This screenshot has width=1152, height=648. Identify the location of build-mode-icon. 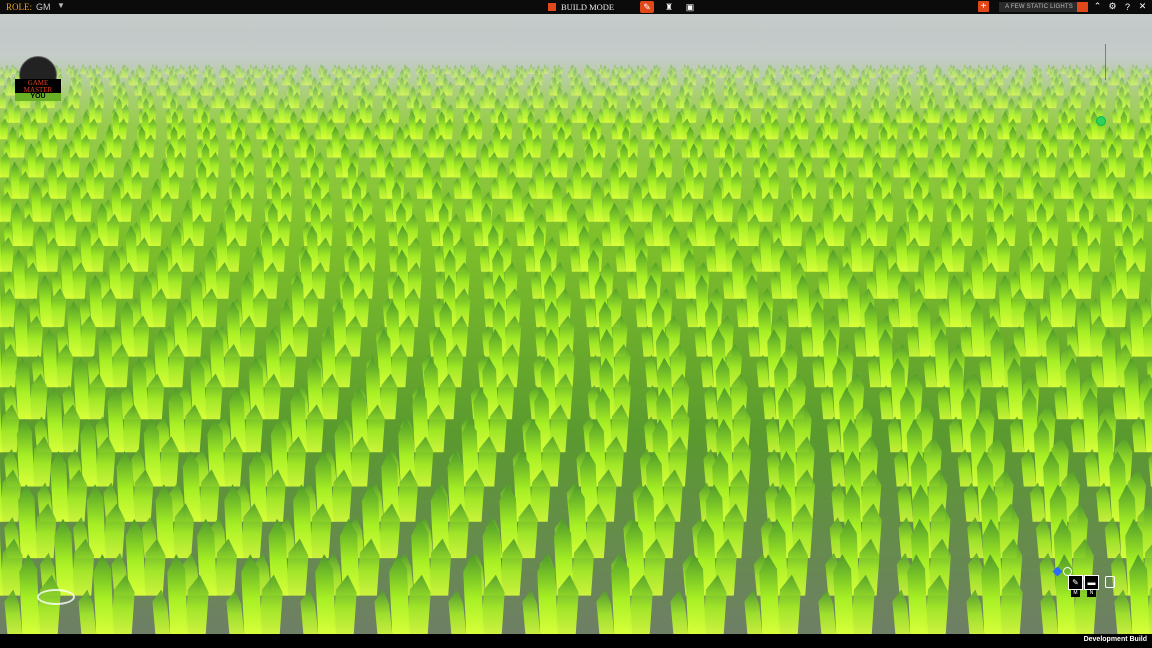
(552, 7).